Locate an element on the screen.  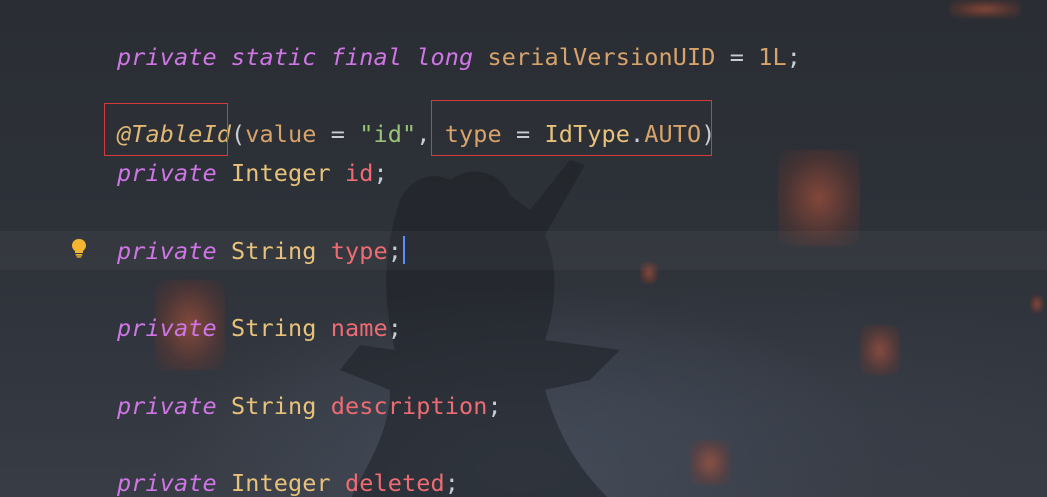
text-caret is located at coordinates (404, 250).